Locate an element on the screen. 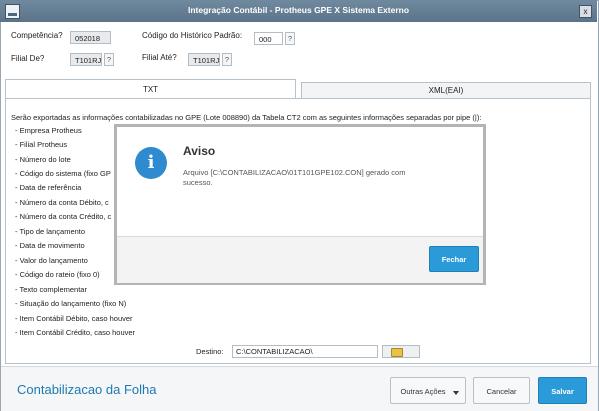 Image resolution: width=599 pixels, height=411 pixels. destino-field: C:\CONTABILIZACAO\ is located at coordinates (305, 351).